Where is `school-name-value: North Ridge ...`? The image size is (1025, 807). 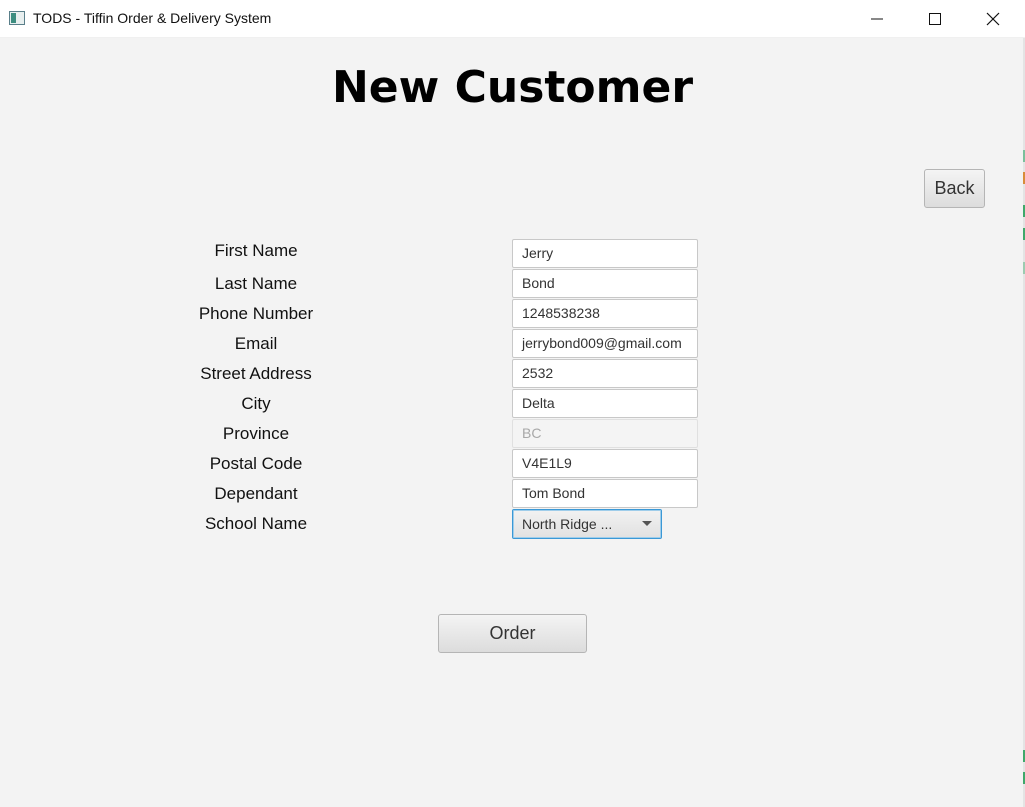 school-name-value: North Ridge ... is located at coordinates (567, 524).